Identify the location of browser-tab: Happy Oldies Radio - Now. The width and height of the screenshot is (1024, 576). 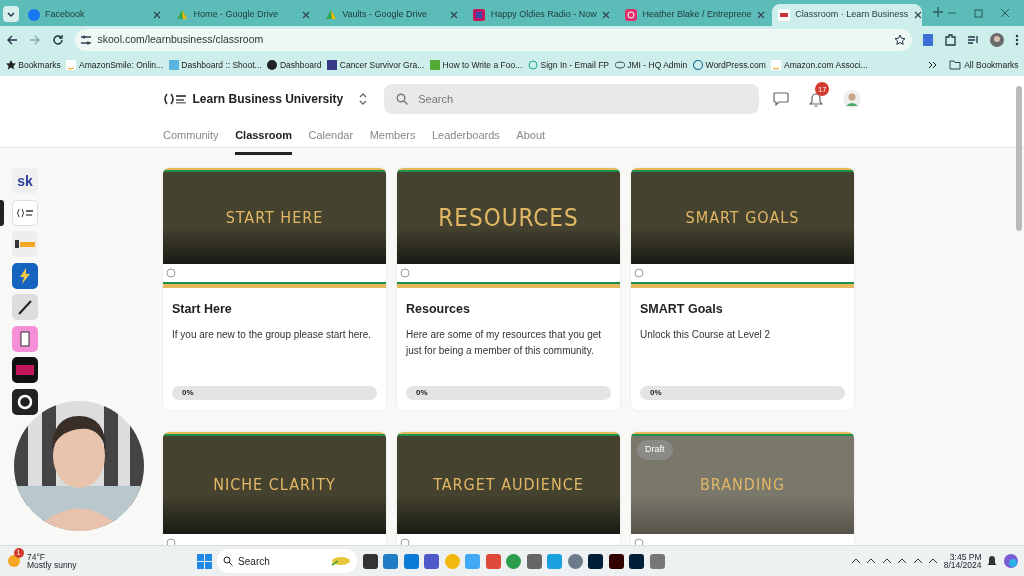
(542, 15).